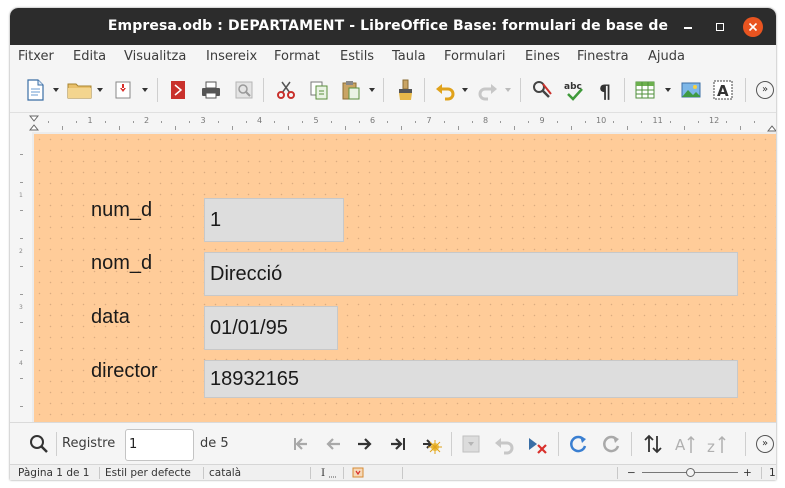 This screenshot has width=785, height=488. What do you see at coordinates (34, 123) in the screenshot?
I see `ruler-indent-icon` at bounding box center [34, 123].